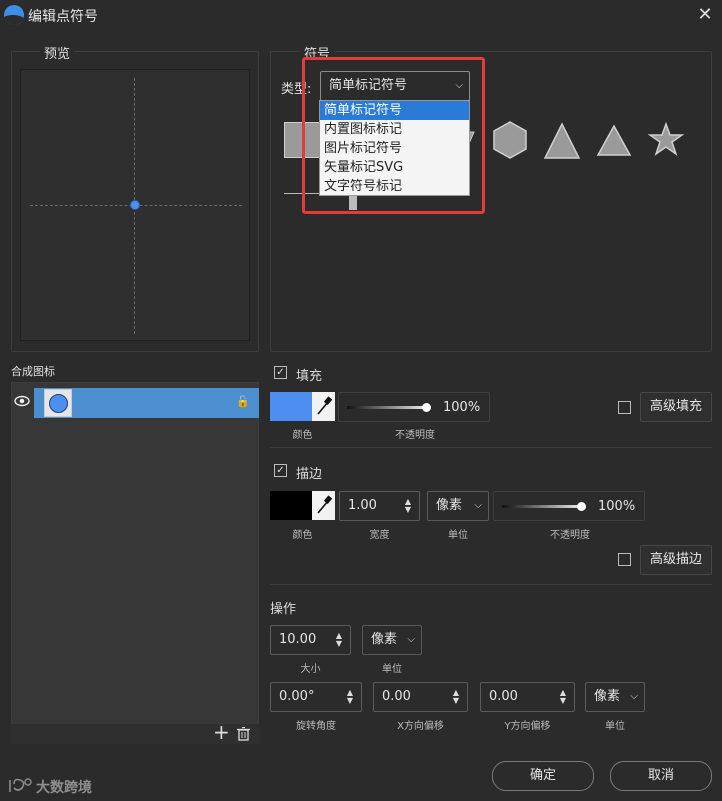 This screenshot has height=801, width=722. I want to click on fill-opacity-slider: 100%, so click(414, 407).